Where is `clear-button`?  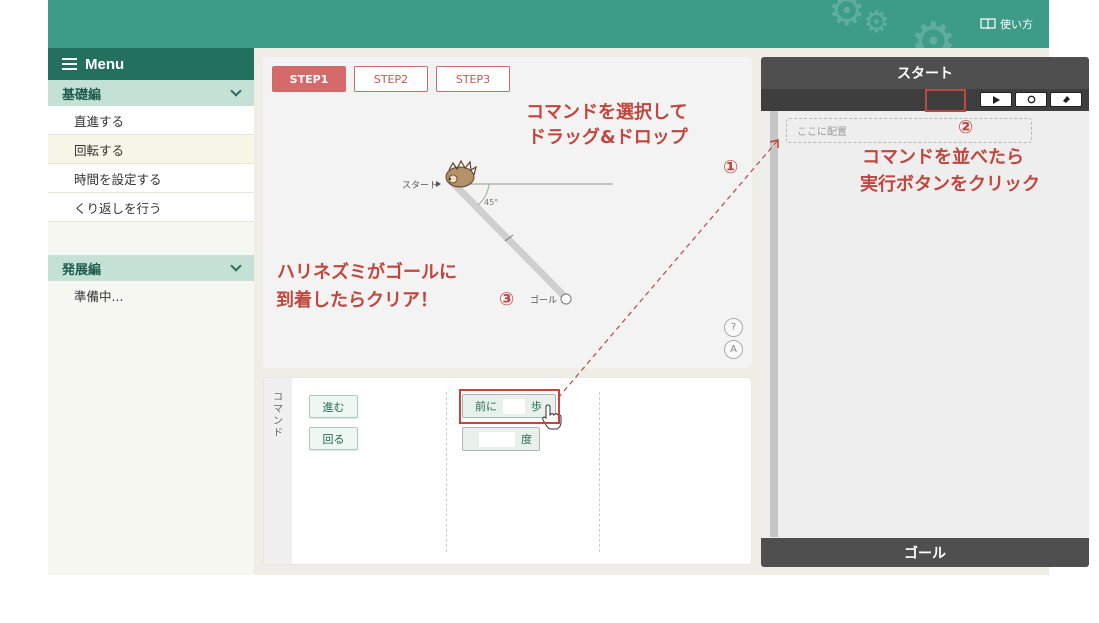 clear-button is located at coordinates (1066, 99).